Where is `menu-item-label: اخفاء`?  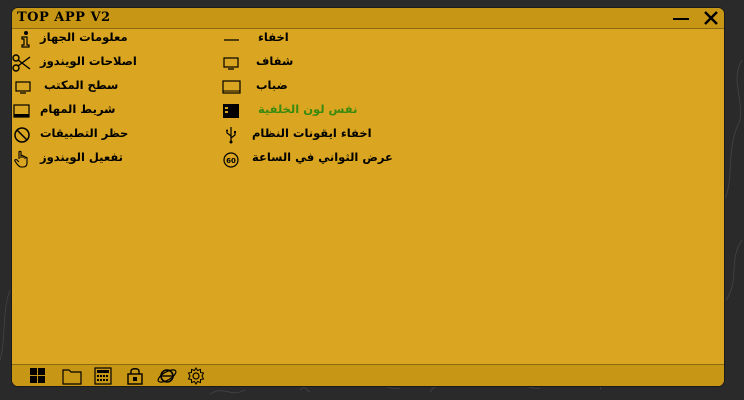
menu-item-label: اخفاء is located at coordinates (273, 37).